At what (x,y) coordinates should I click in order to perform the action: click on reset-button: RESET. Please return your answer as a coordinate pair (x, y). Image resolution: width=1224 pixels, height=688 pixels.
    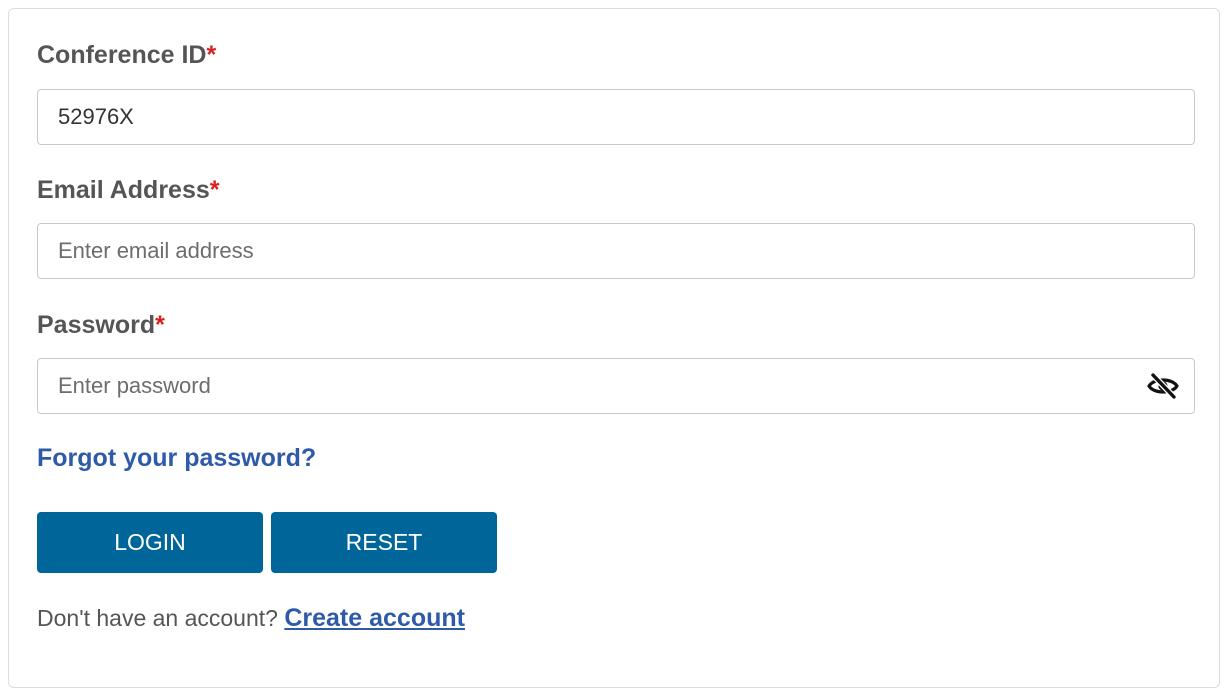
    Looking at the image, I should click on (384, 542).